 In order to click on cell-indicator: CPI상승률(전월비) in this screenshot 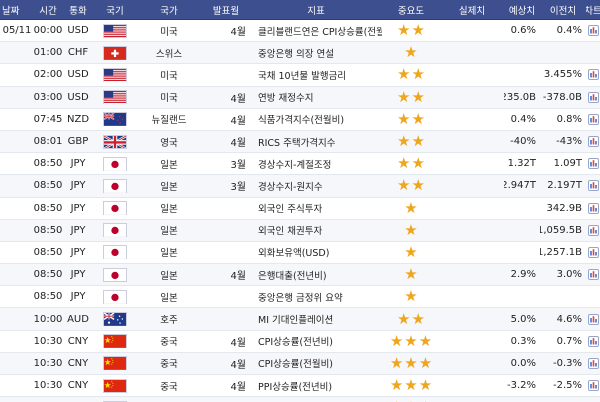, I will do `click(316, 363)`.